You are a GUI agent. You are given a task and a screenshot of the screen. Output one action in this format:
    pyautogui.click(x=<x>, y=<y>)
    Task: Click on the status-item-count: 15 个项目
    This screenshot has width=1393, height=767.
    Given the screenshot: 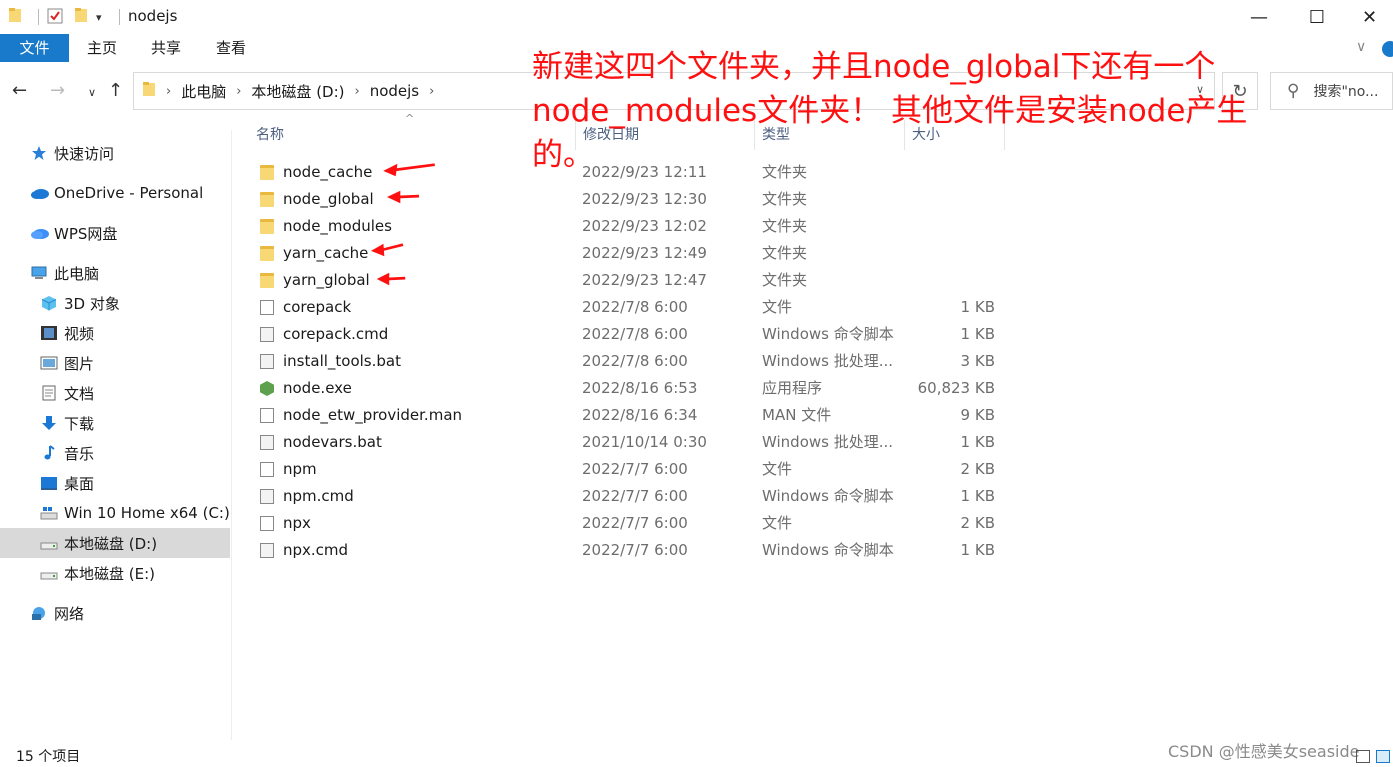 What is the action you would take?
    pyautogui.click(x=48, y=757)
    